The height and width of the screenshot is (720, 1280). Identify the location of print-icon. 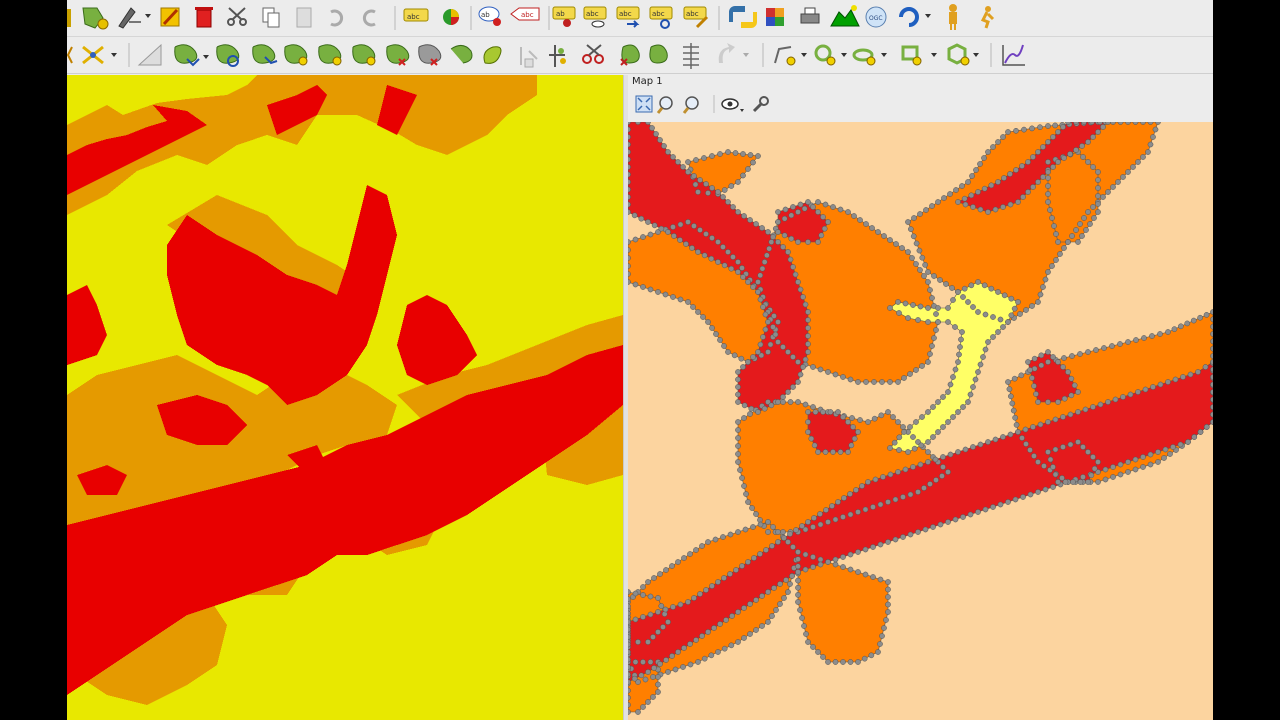
(810, 15).